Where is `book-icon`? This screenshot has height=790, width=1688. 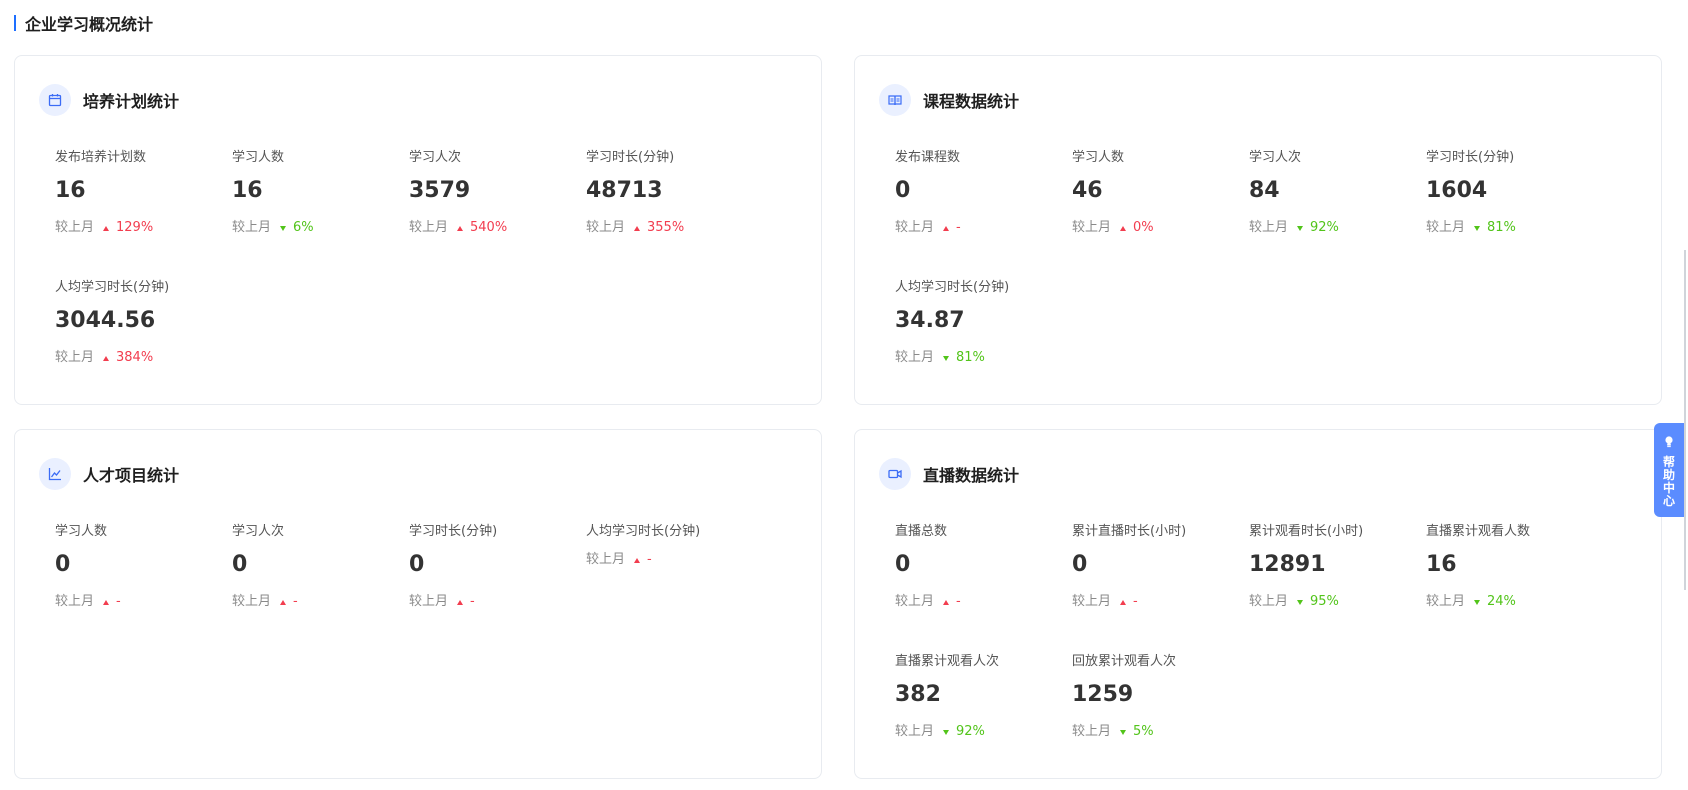
book-icon is located at coordinates (895, 100).